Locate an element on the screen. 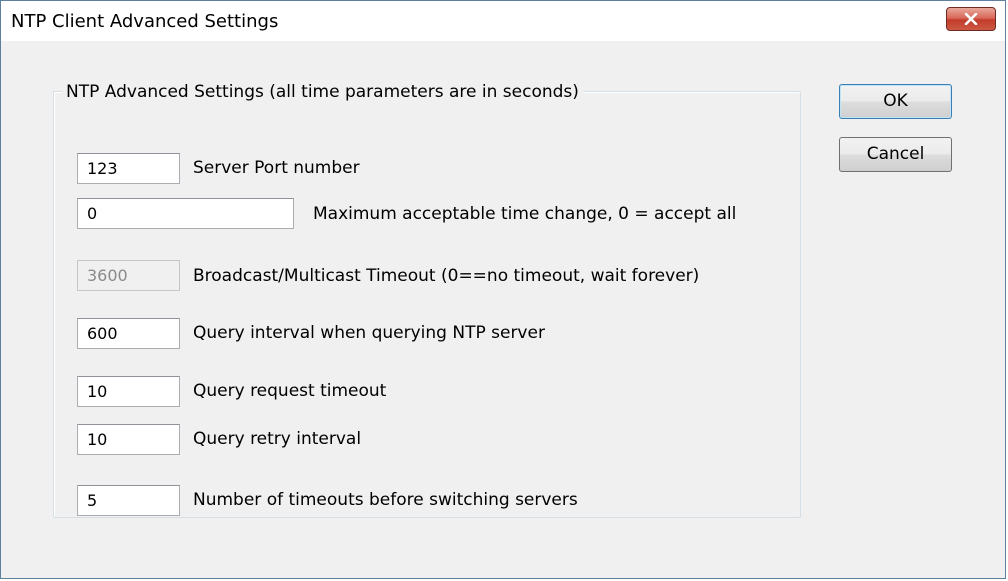 The height and width of the screenshot is (581, 1008). timeouts-before-switching-input: 5 is located at coordinates (128, 500).